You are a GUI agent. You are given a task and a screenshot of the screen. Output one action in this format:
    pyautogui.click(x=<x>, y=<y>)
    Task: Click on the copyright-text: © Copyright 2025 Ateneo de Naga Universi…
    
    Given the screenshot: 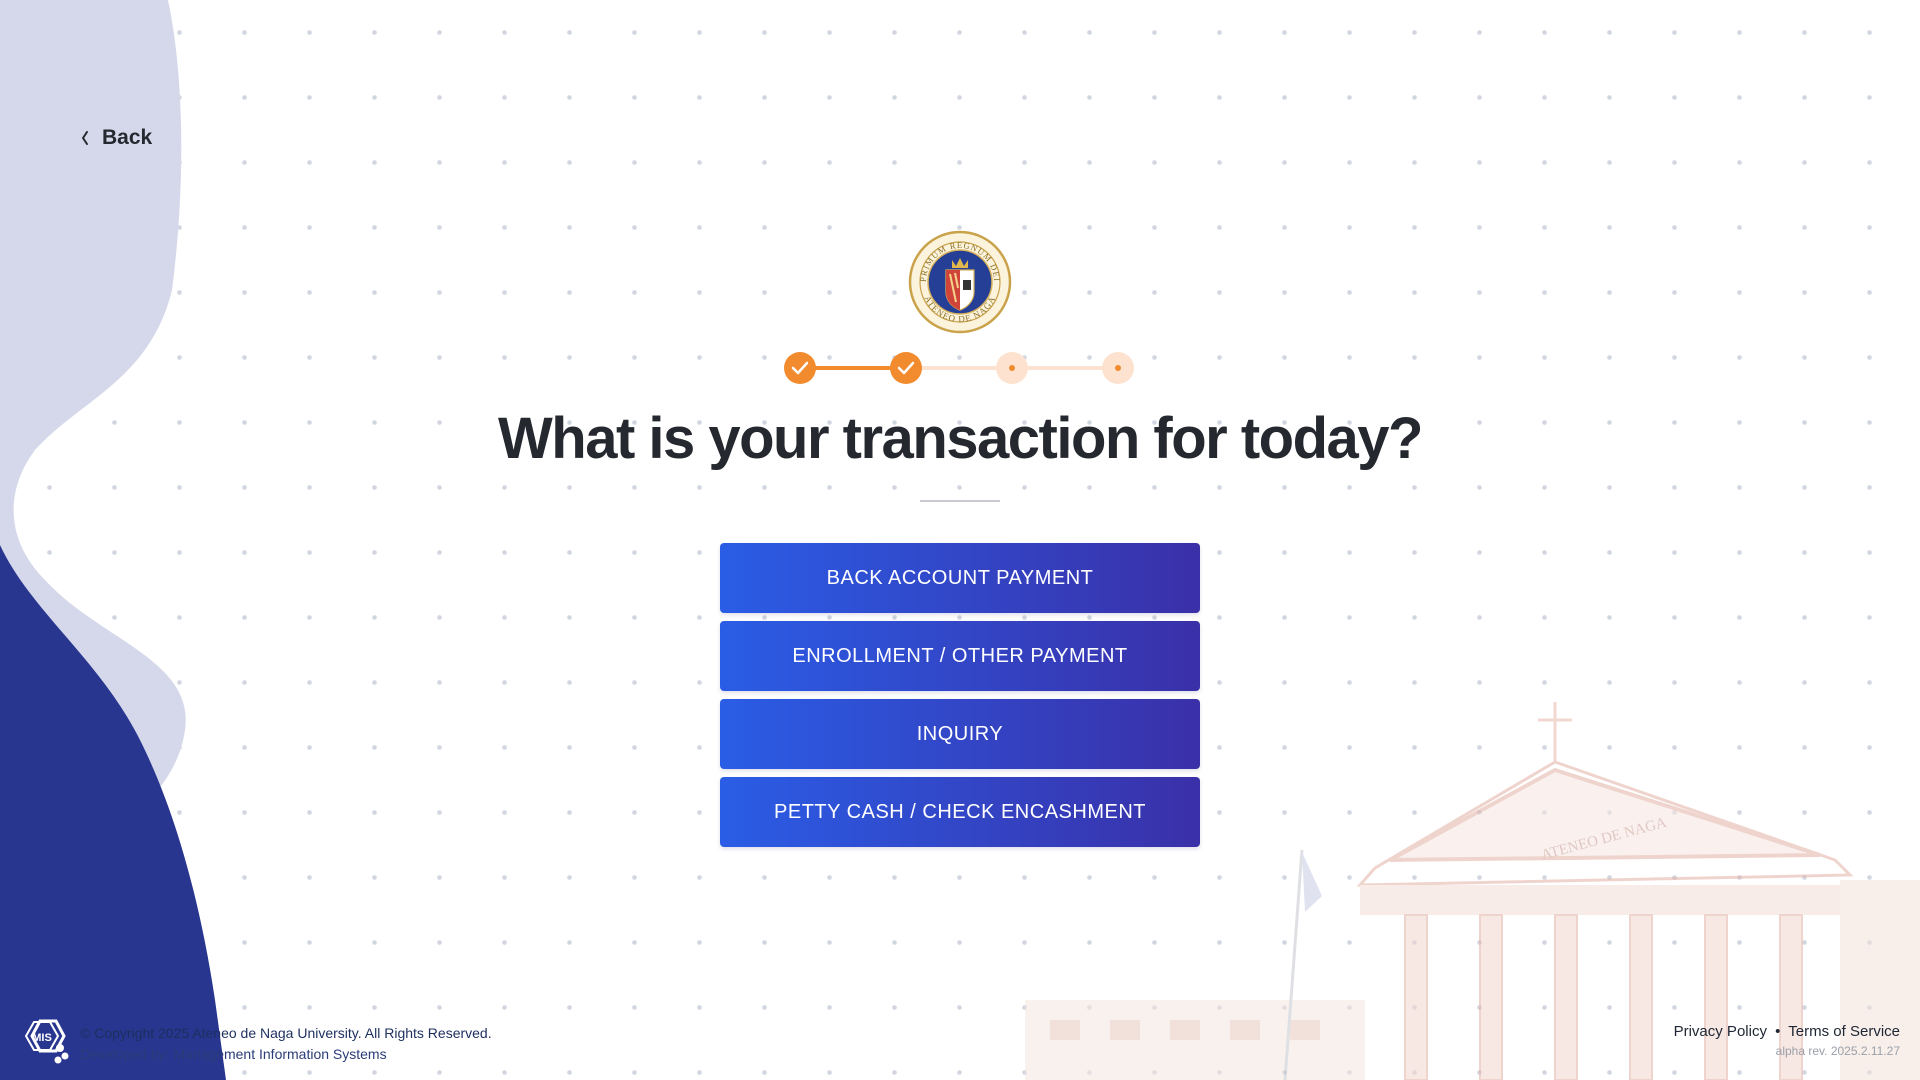 What is the action you would take?
    pyautogui.click(x=286, y=1033)
    